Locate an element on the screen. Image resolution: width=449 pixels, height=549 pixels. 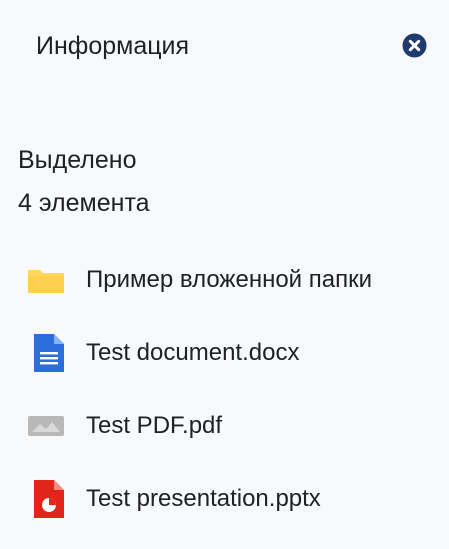
file-name: Test document.docx is located at coordinates (193, 352).